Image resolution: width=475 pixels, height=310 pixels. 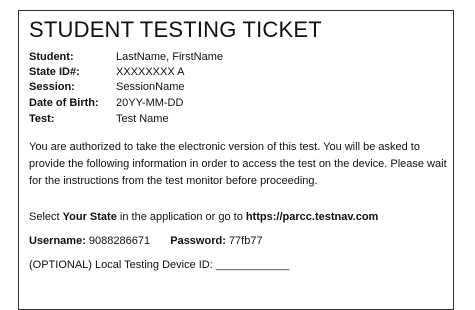 What do you see at coordinates (181, 217) in the screenshot?
I see `select-state-middle: in the application or go to` at bounding box center [181, 217].